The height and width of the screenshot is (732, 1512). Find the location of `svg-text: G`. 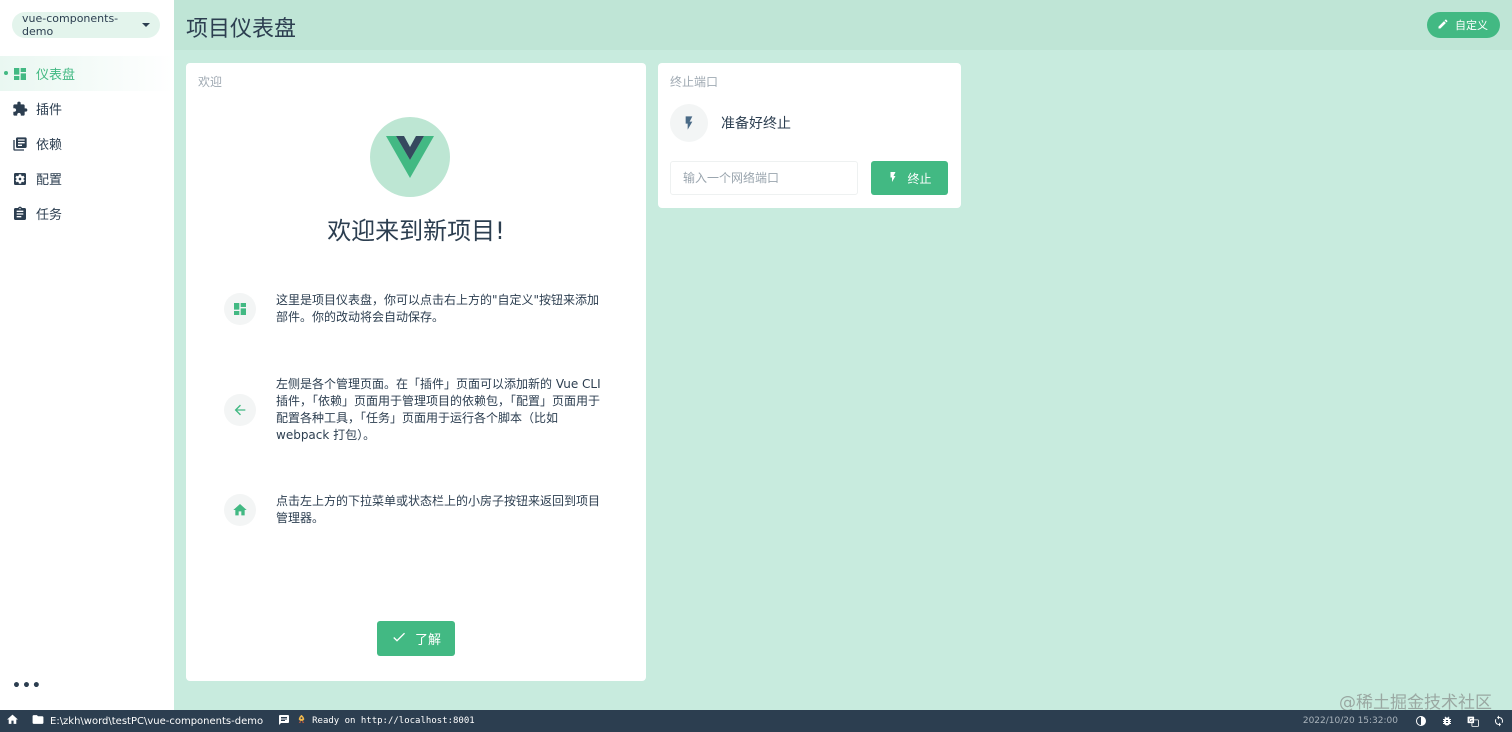

svg-text: G is located at coordinates (1471, 721).